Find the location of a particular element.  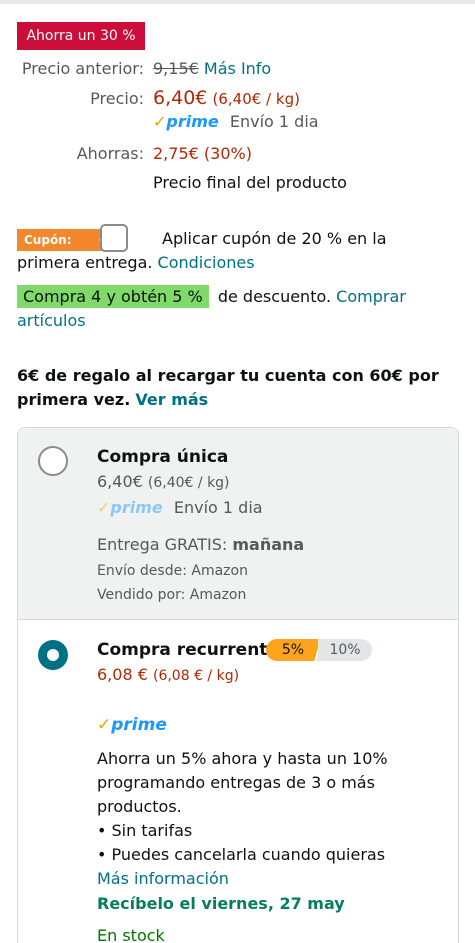

savings-value: 2,75€ (30%) is located at coordinates (202, 153).